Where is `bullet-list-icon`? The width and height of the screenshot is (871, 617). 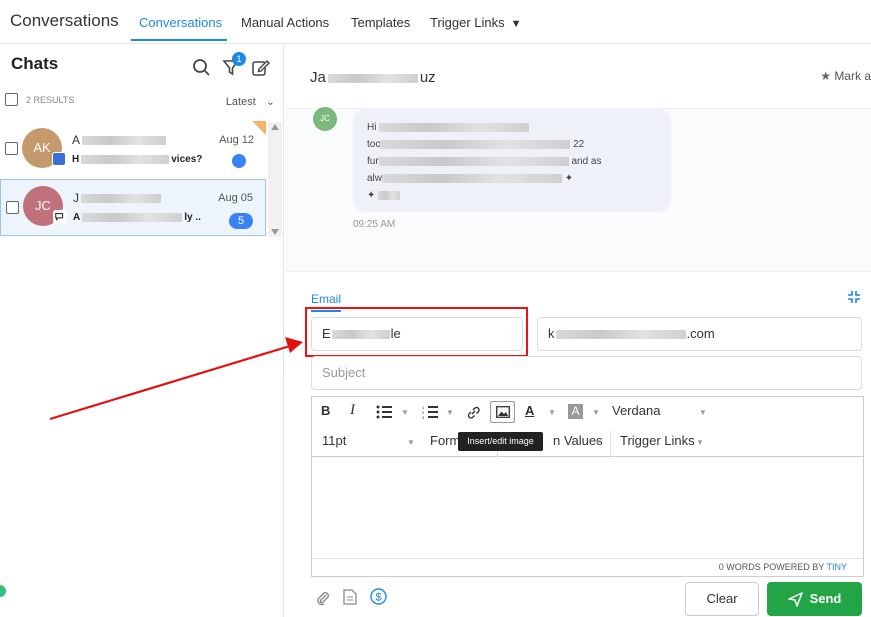 bullet-list-icon is located at coordinates (384, 412).